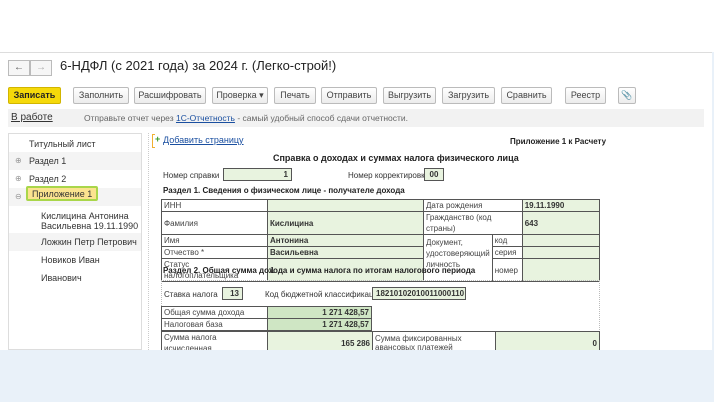 The height and width of the screenshot is (402, 714). Describe the element at coordinates (357, 376) in the screenshot. I see `bottom-strip` at that location.